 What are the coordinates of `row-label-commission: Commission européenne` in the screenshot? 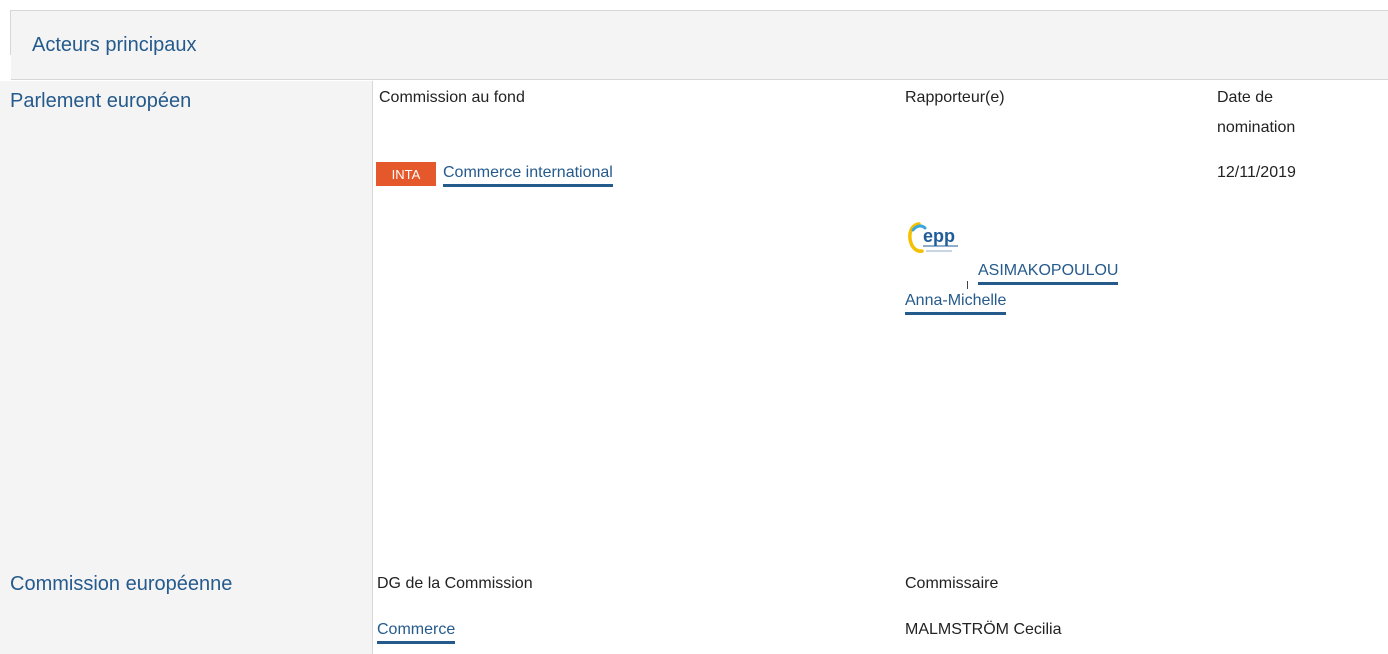 It's located at (121, 584).